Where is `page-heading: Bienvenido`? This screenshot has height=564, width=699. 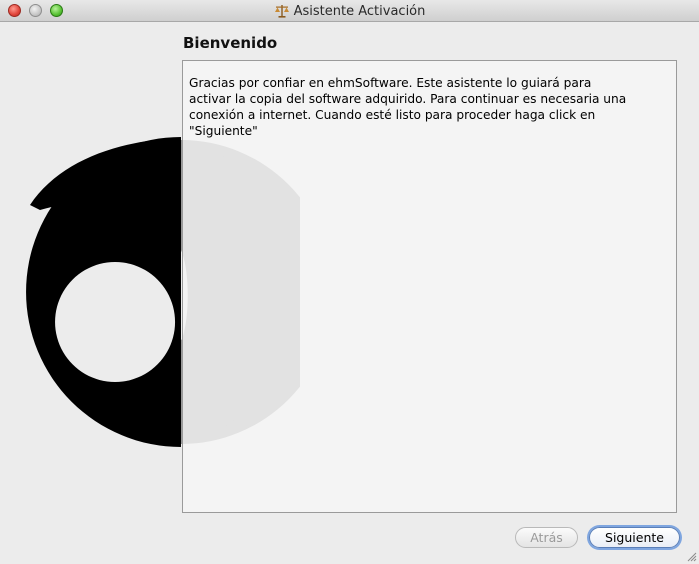
page-heading: Bienvenido is located at coordinates (230, 43).